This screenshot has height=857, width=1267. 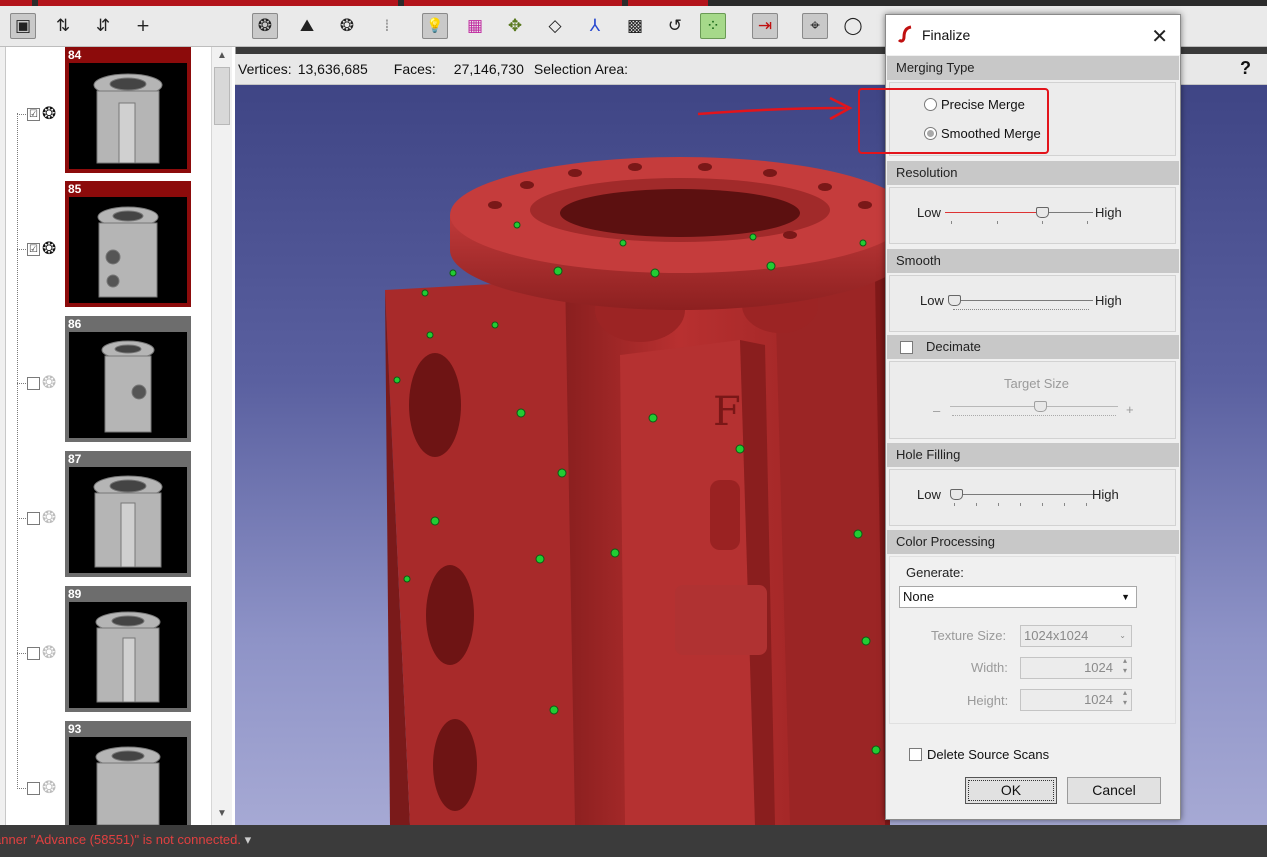 I want to click on color-grid-icon: ▦, so click(x=475, y=26).